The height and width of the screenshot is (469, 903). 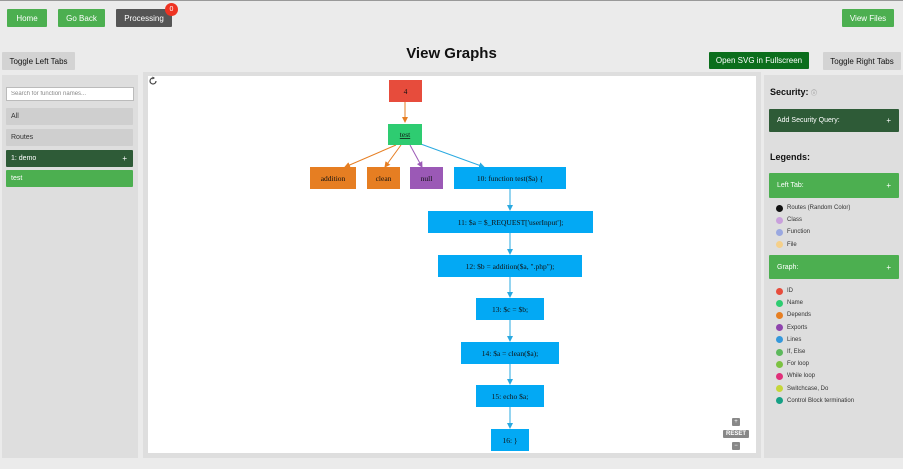 I want to click on node-depends-addition-label: addition, so click(x=333, y=178).